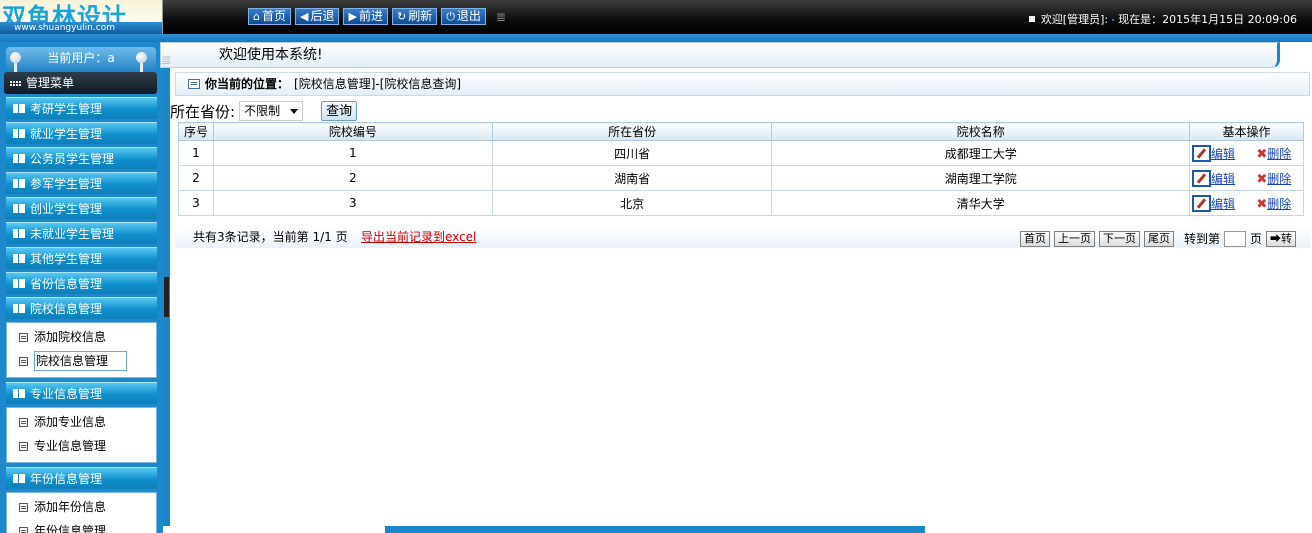  What do you see at coordinates (81, 337) in the screenshot?
I see `sidebar-subitem-add-school: 添加院校信息` at bounding box center [81, 337].